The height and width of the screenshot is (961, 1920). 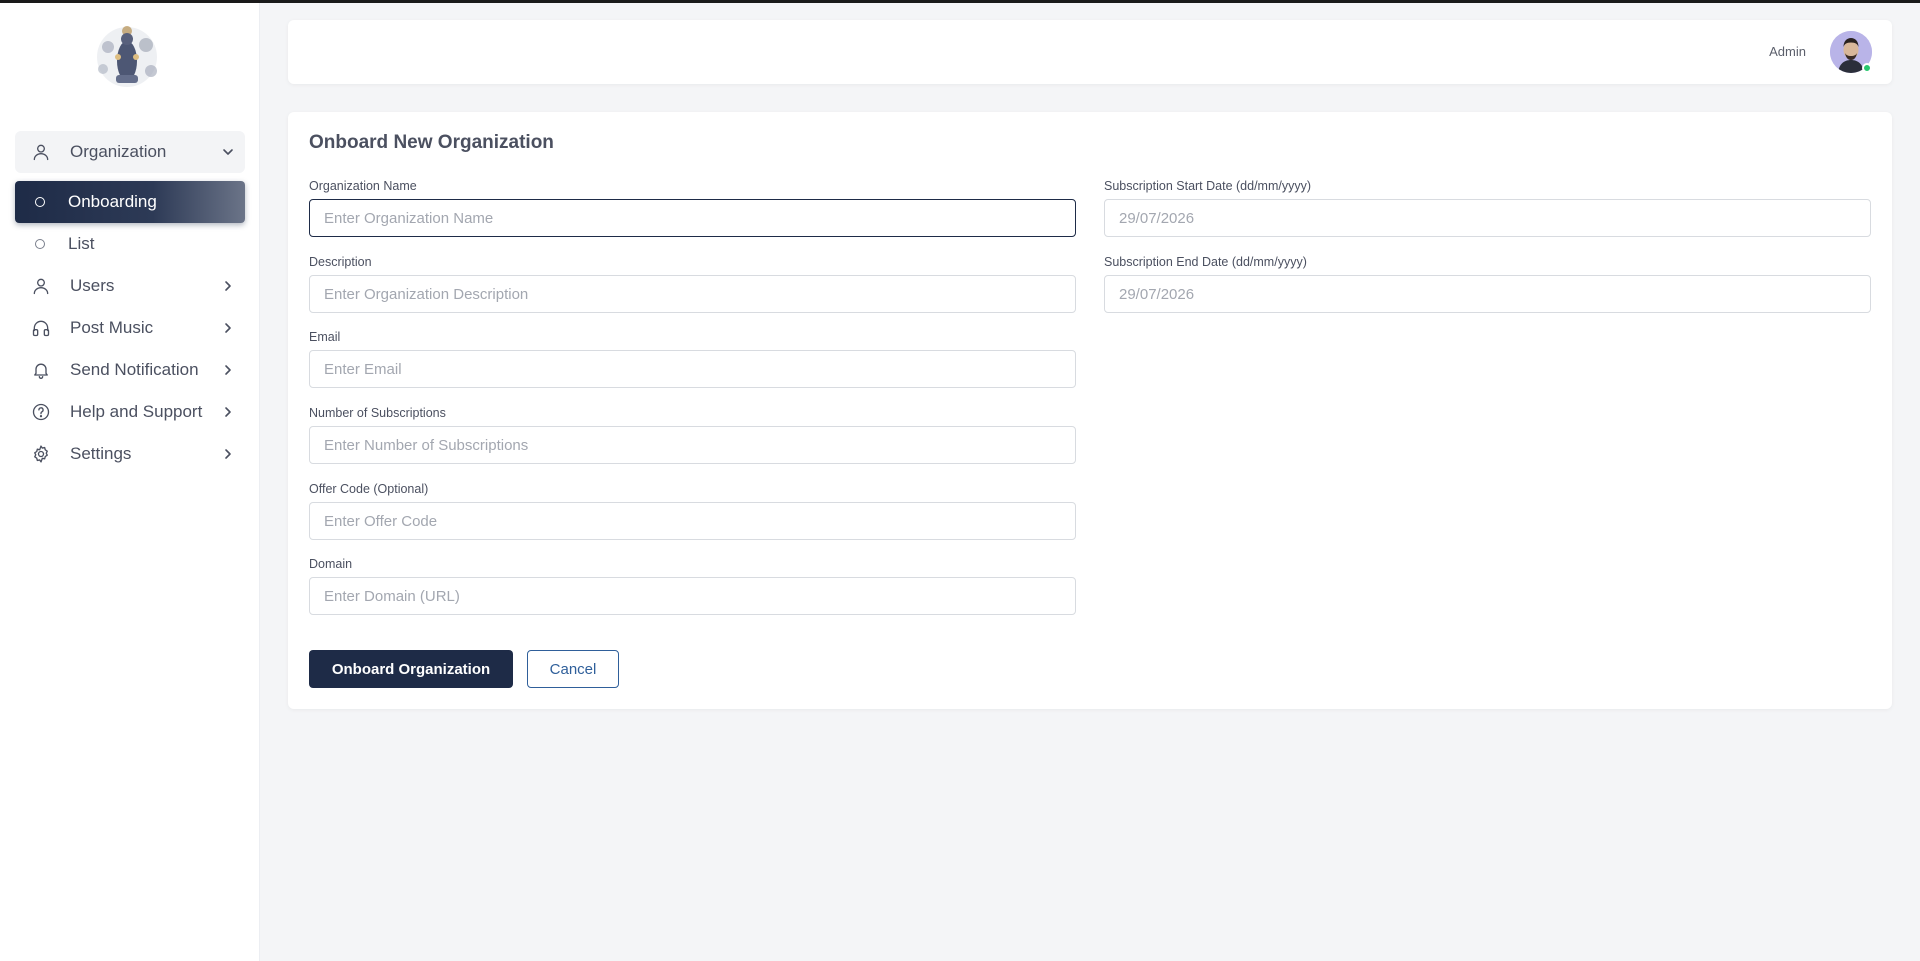 I want to click on org-name-label: Organization Name, so click(x=363, y=186).